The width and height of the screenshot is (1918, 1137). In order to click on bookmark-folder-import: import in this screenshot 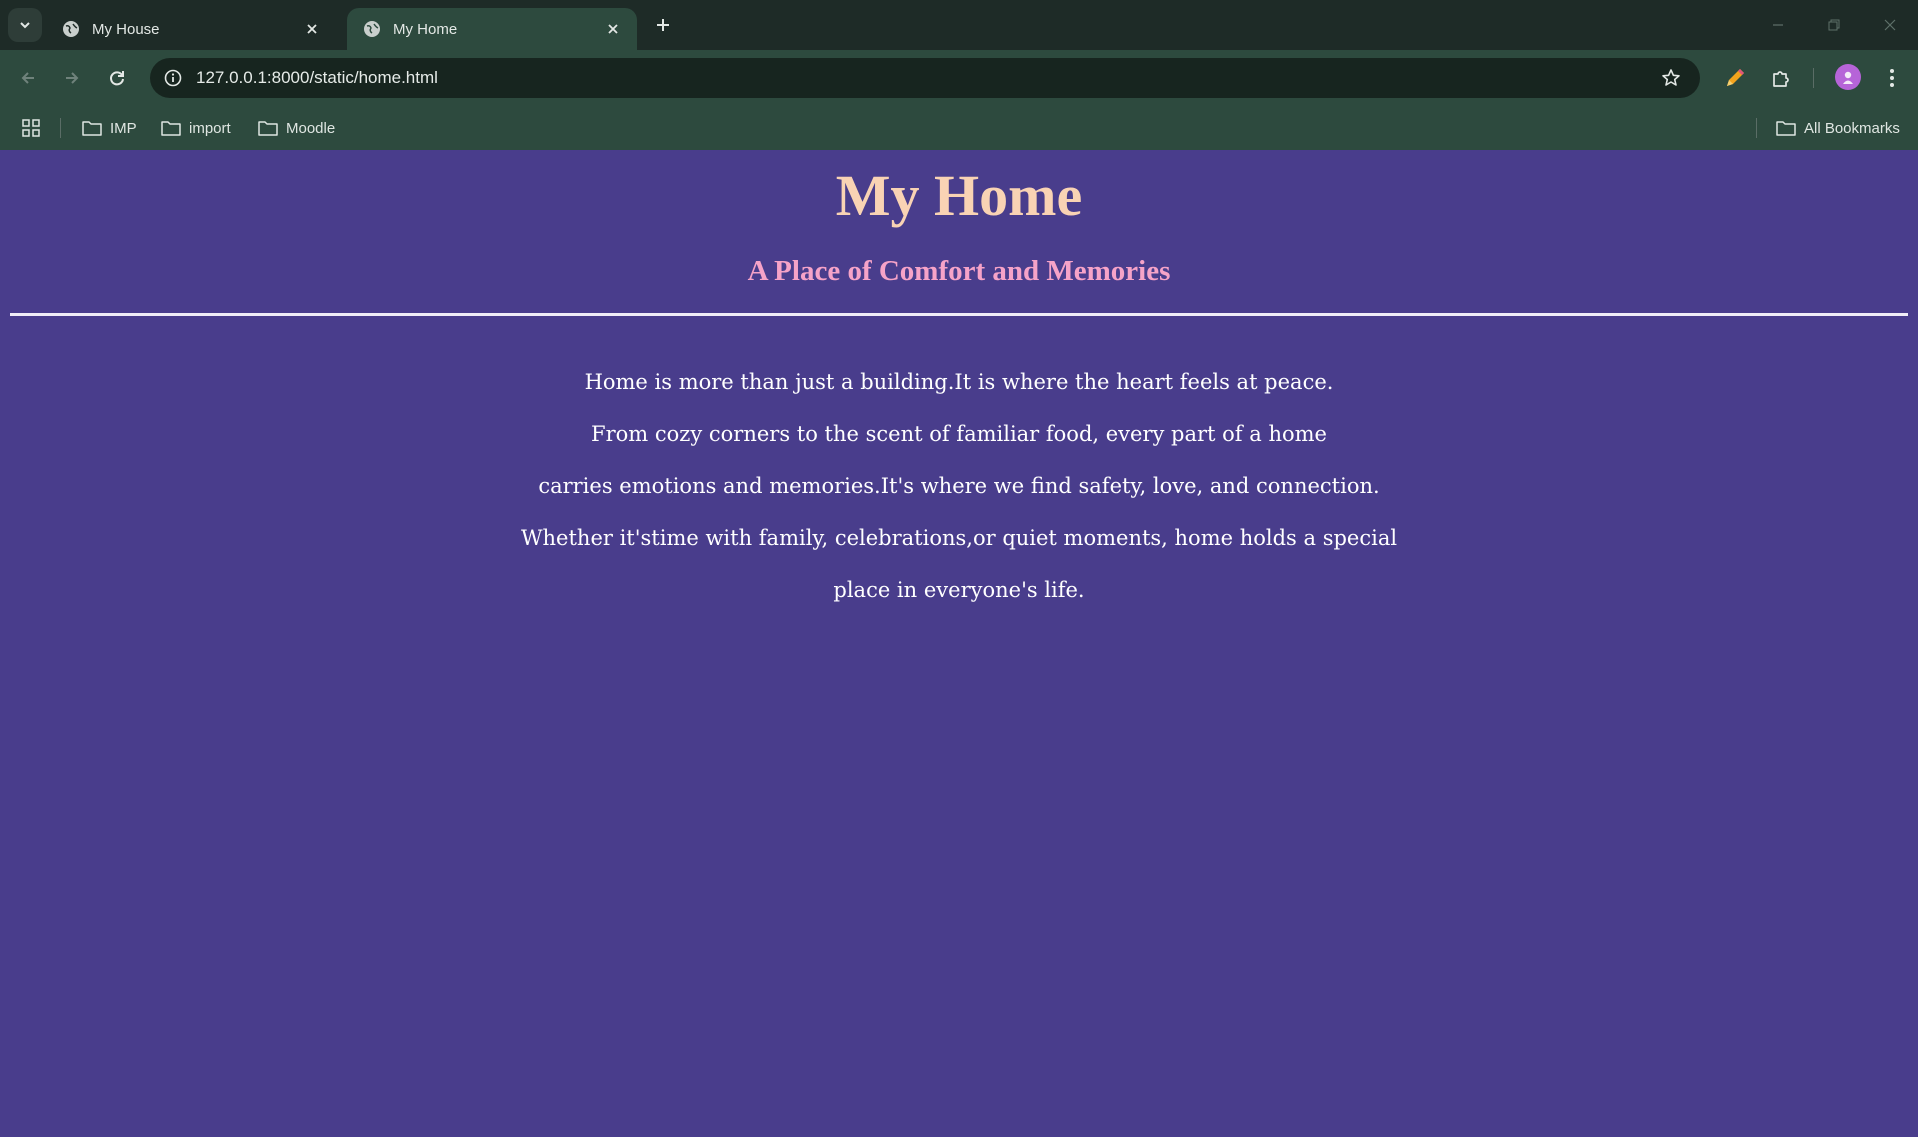, I will do `click(196, 128)`.